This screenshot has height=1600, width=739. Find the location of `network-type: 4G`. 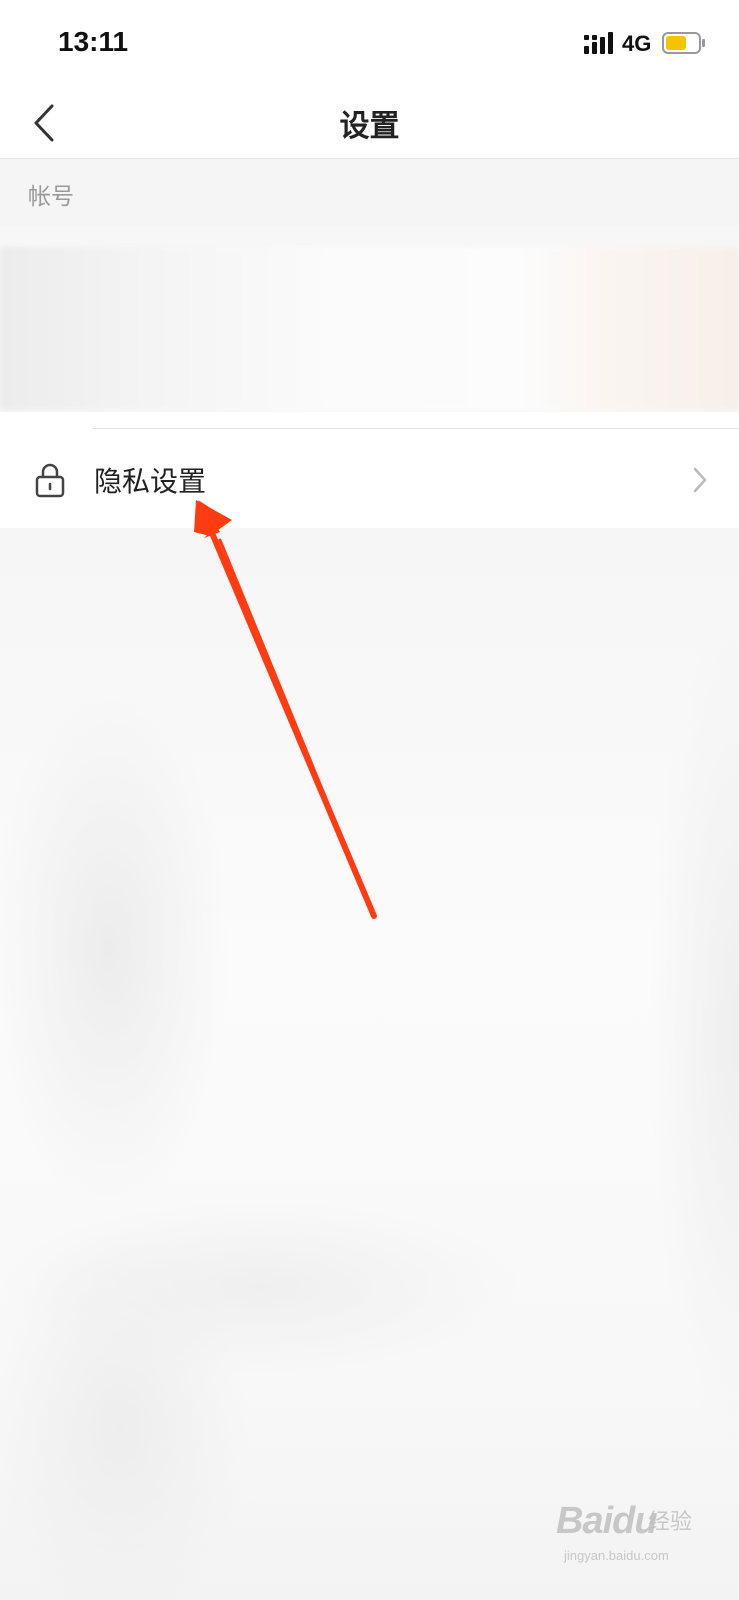

network-type: 4G is located at coordinates (637, 43).